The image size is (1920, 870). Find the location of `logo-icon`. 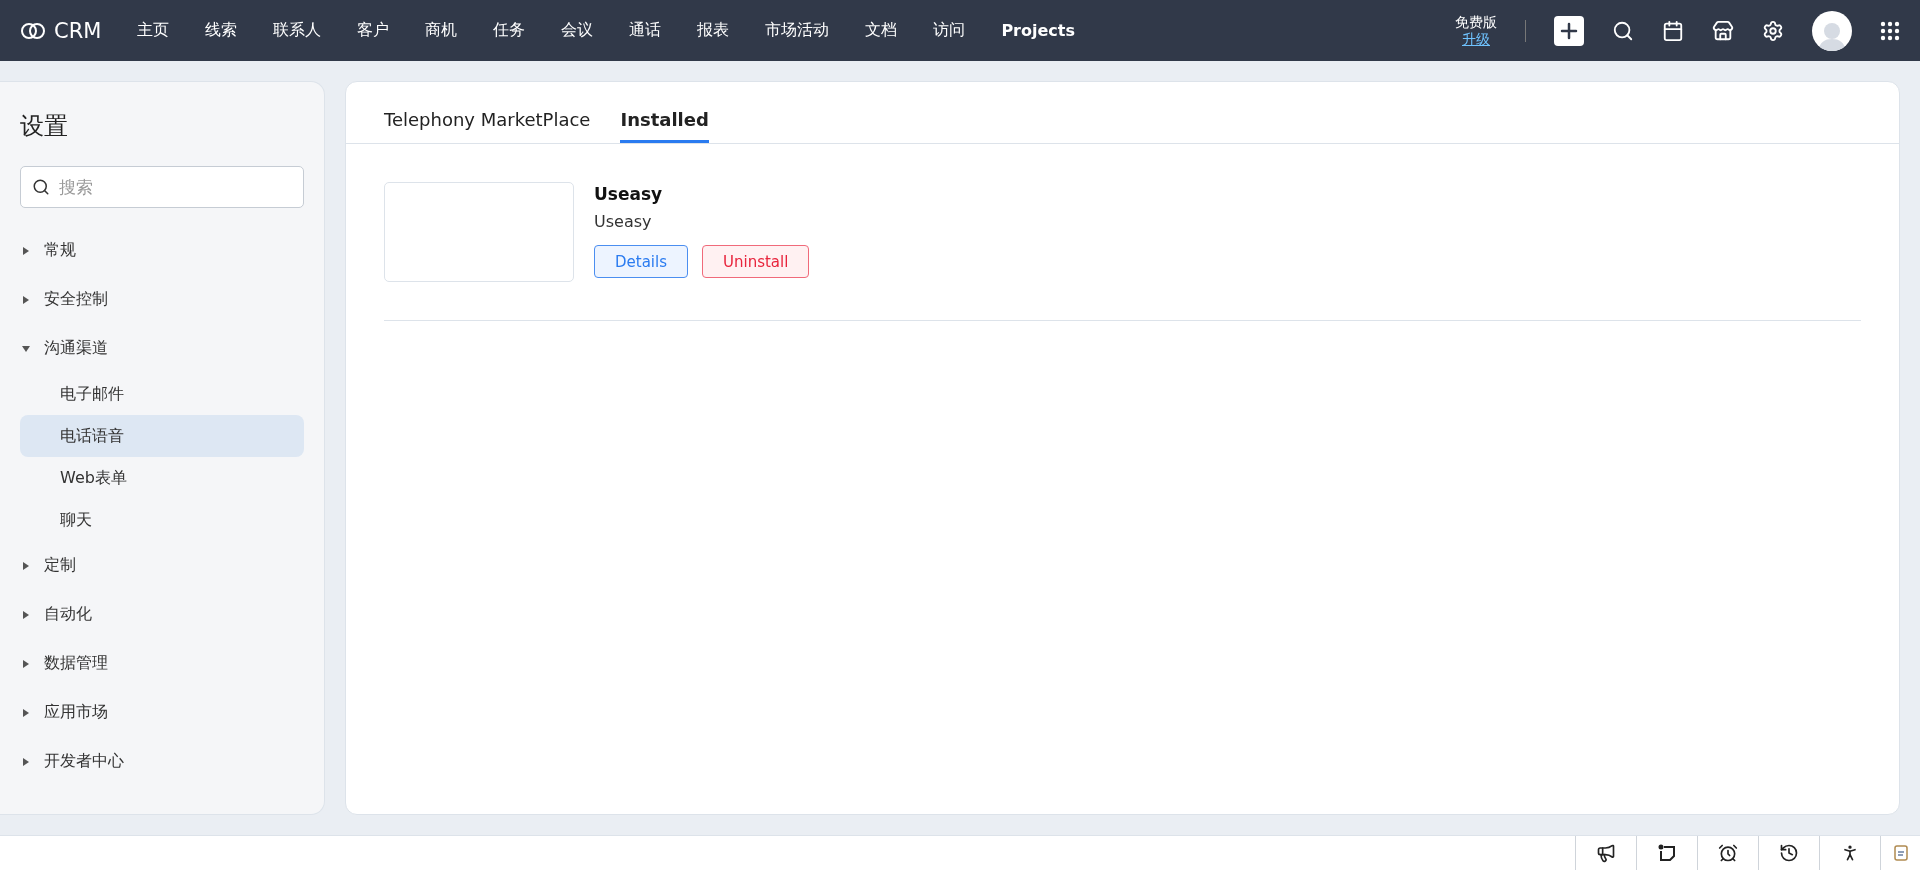

logo-icon is located at coordinates (33, 30).